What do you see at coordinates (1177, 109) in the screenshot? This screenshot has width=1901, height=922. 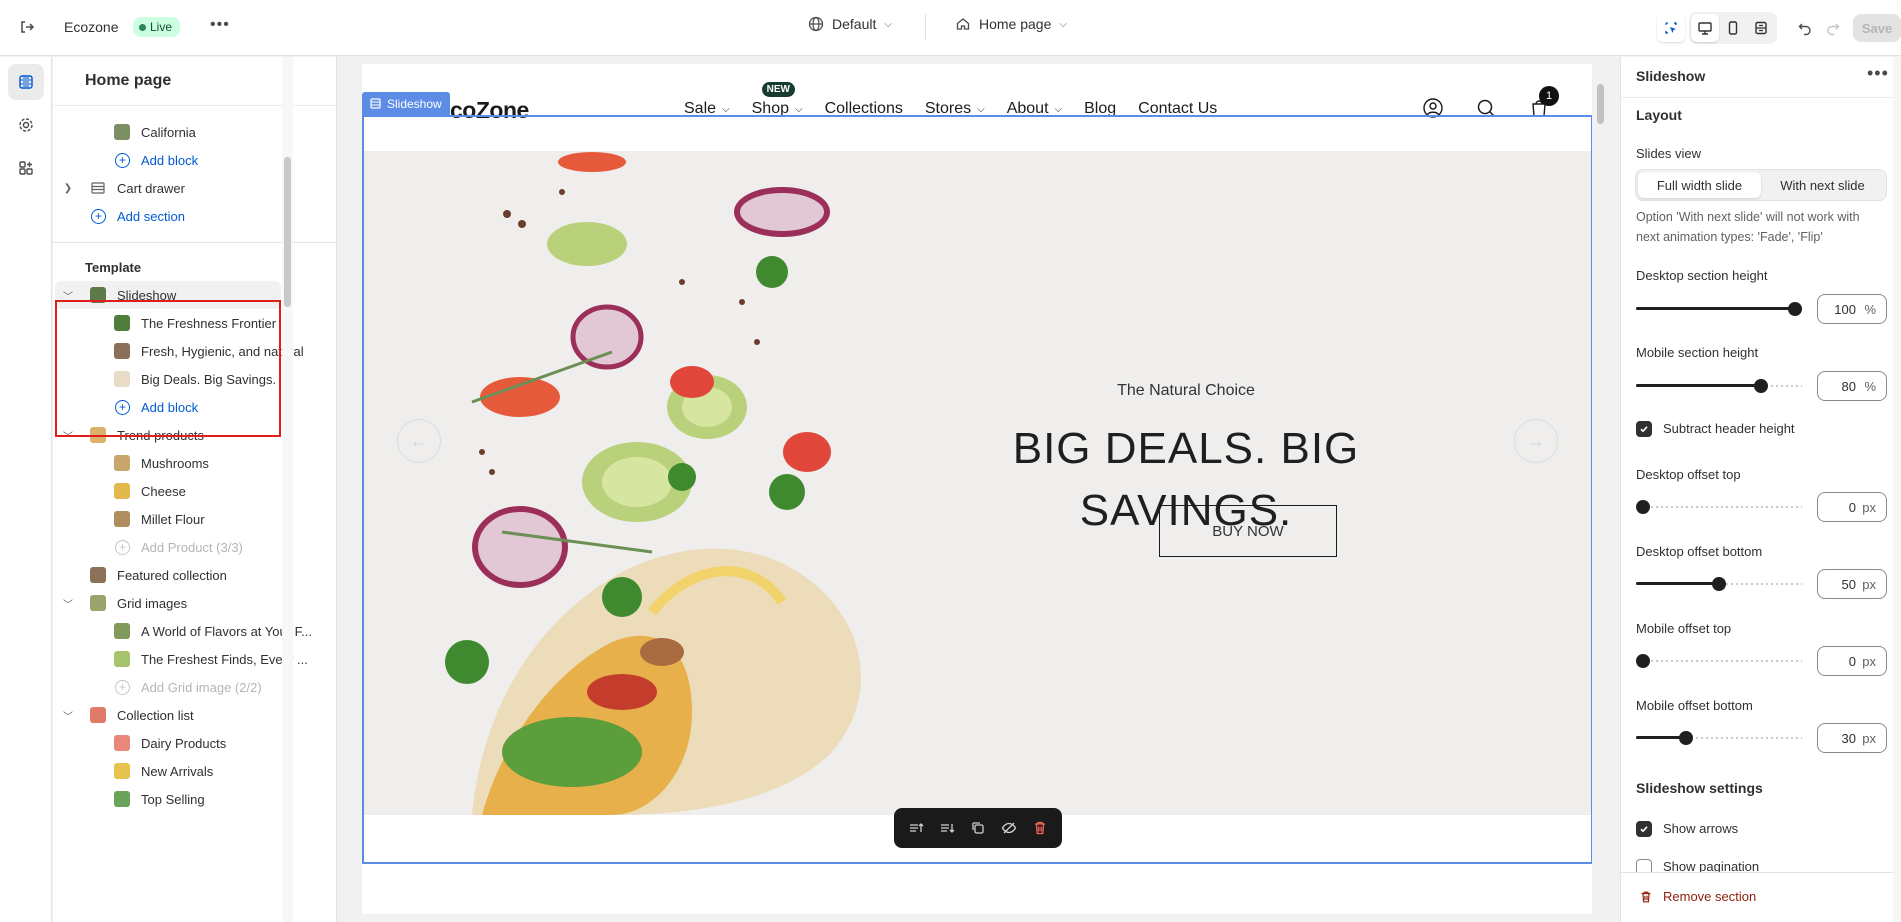 I see `nav-item-contact: Contact Us` at bounding box center [1177, 109].